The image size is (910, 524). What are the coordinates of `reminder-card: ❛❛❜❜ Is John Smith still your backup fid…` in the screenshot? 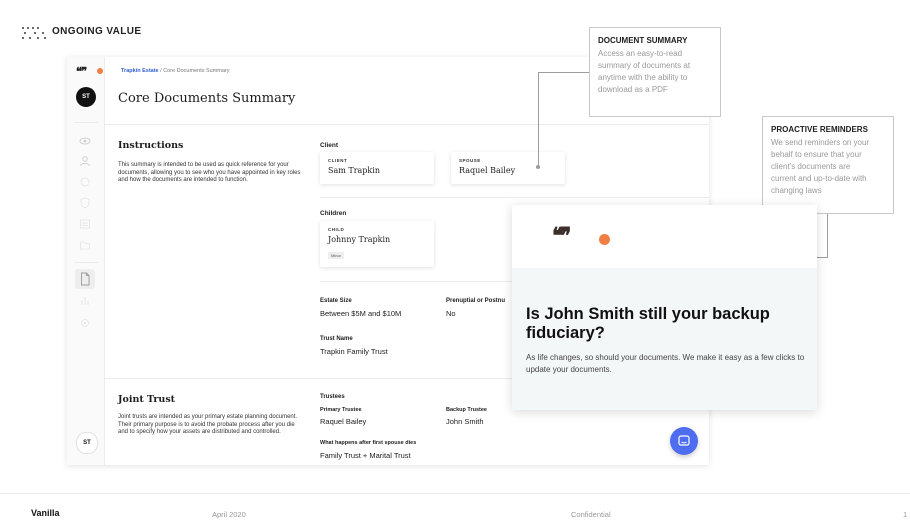 It's located at (664, 307).